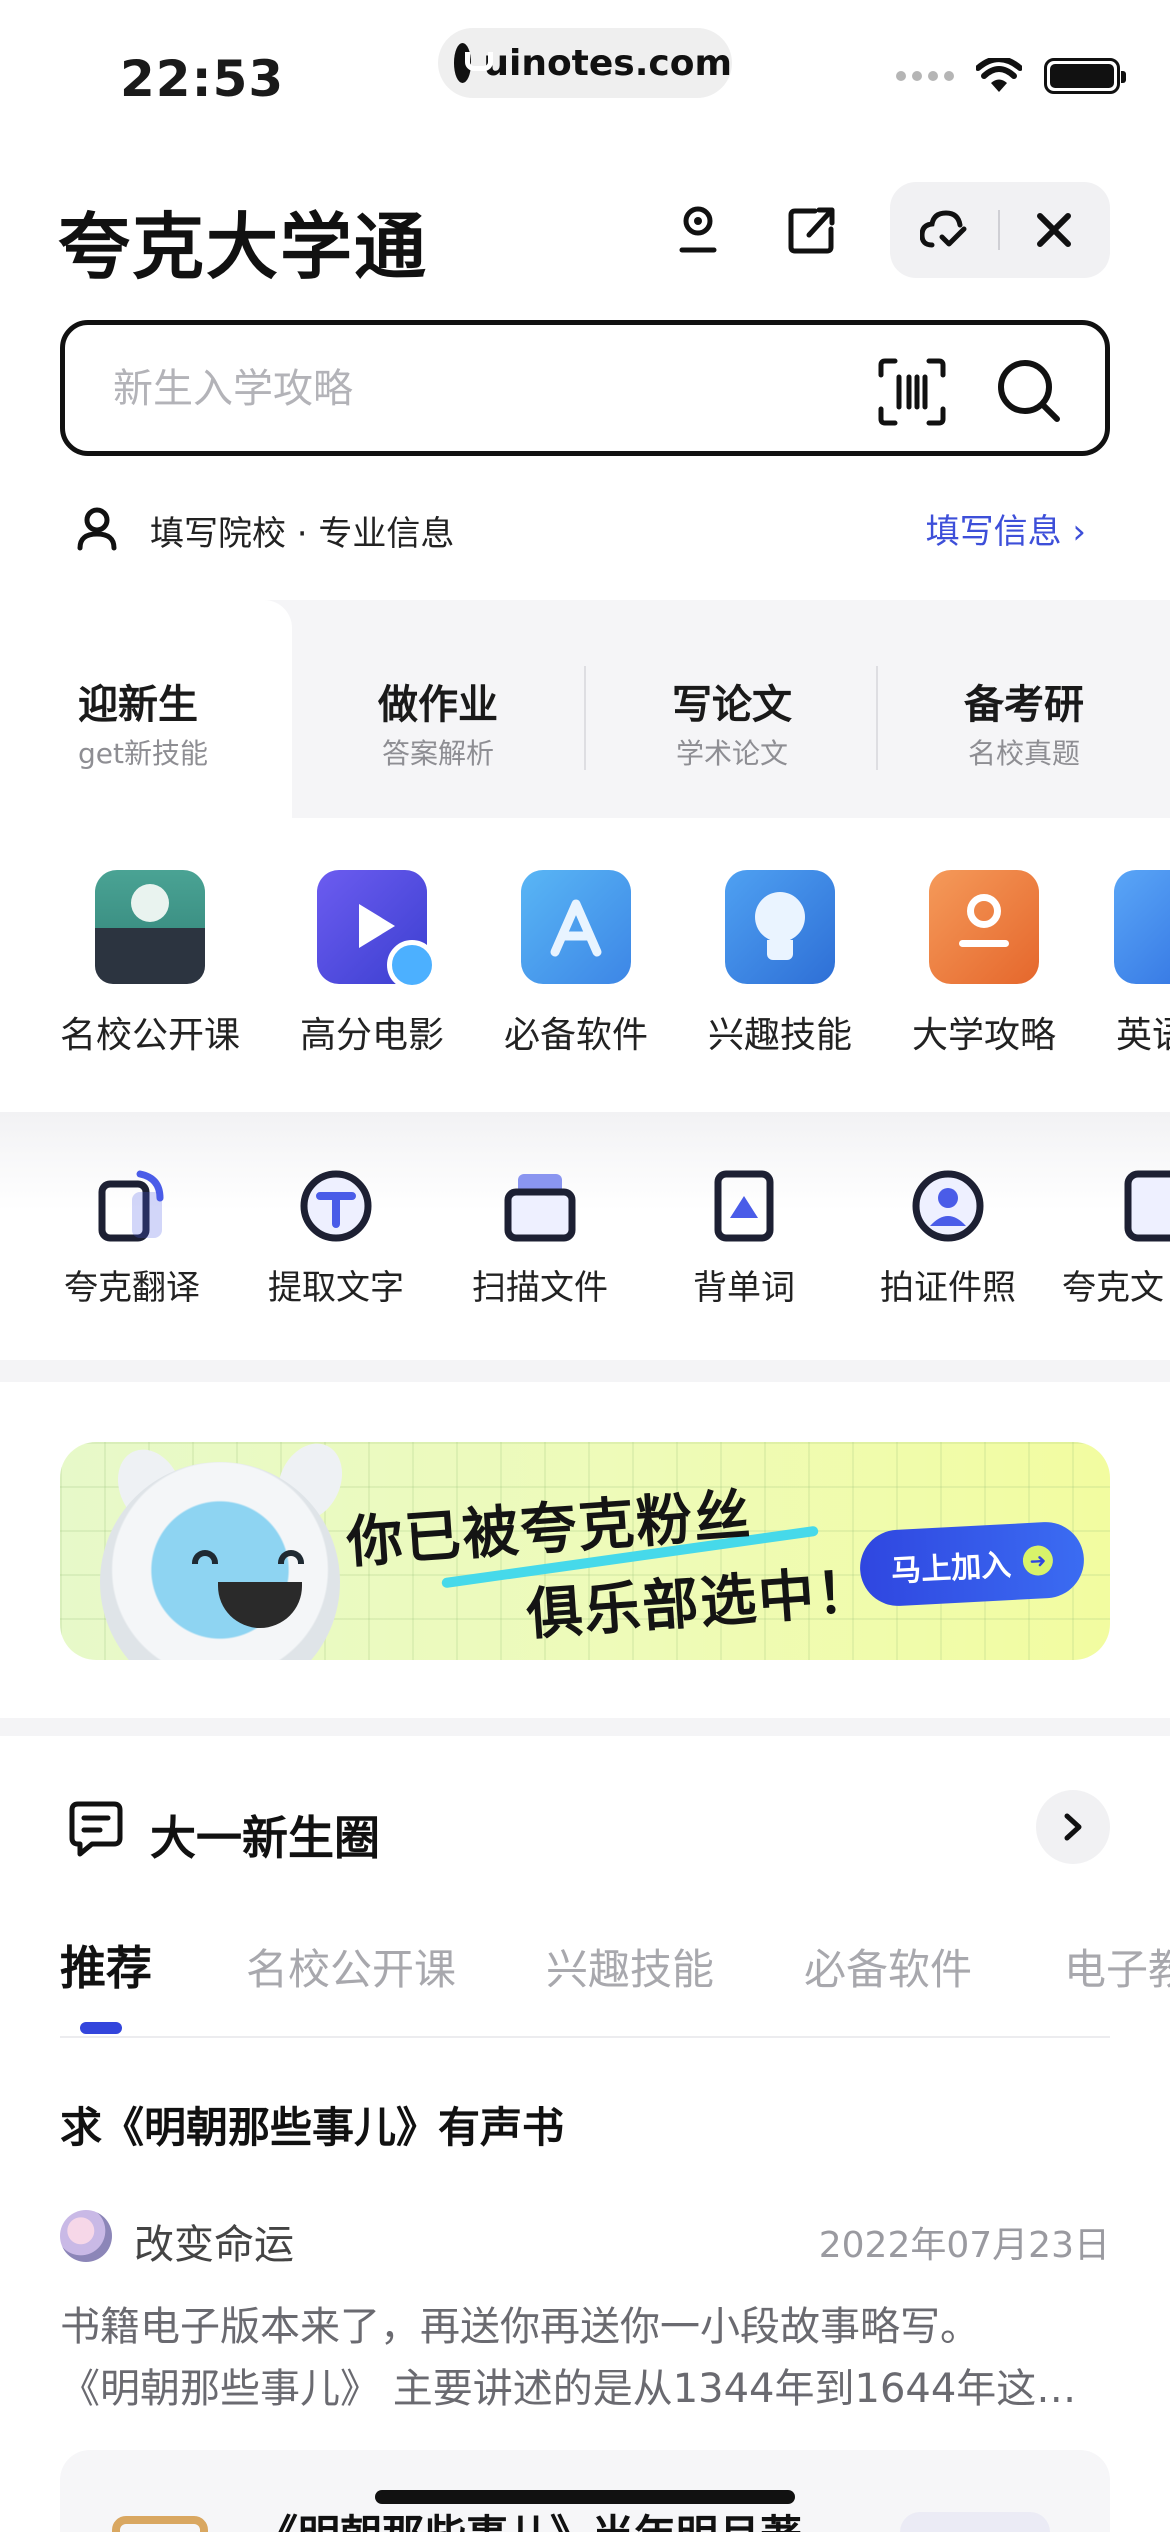 The width and height of the screenshot is (1170, 2532). Describe the element at coordinates (1142, 927) in the screenshot. I see `english-icon` at that location.